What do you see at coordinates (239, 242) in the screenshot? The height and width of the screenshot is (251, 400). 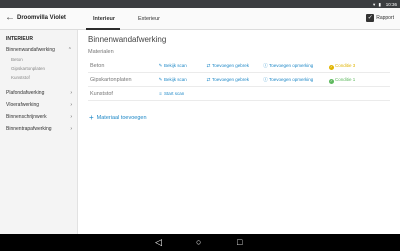 I see `nav-recents-icon: □` at bounding box center [239, 242].